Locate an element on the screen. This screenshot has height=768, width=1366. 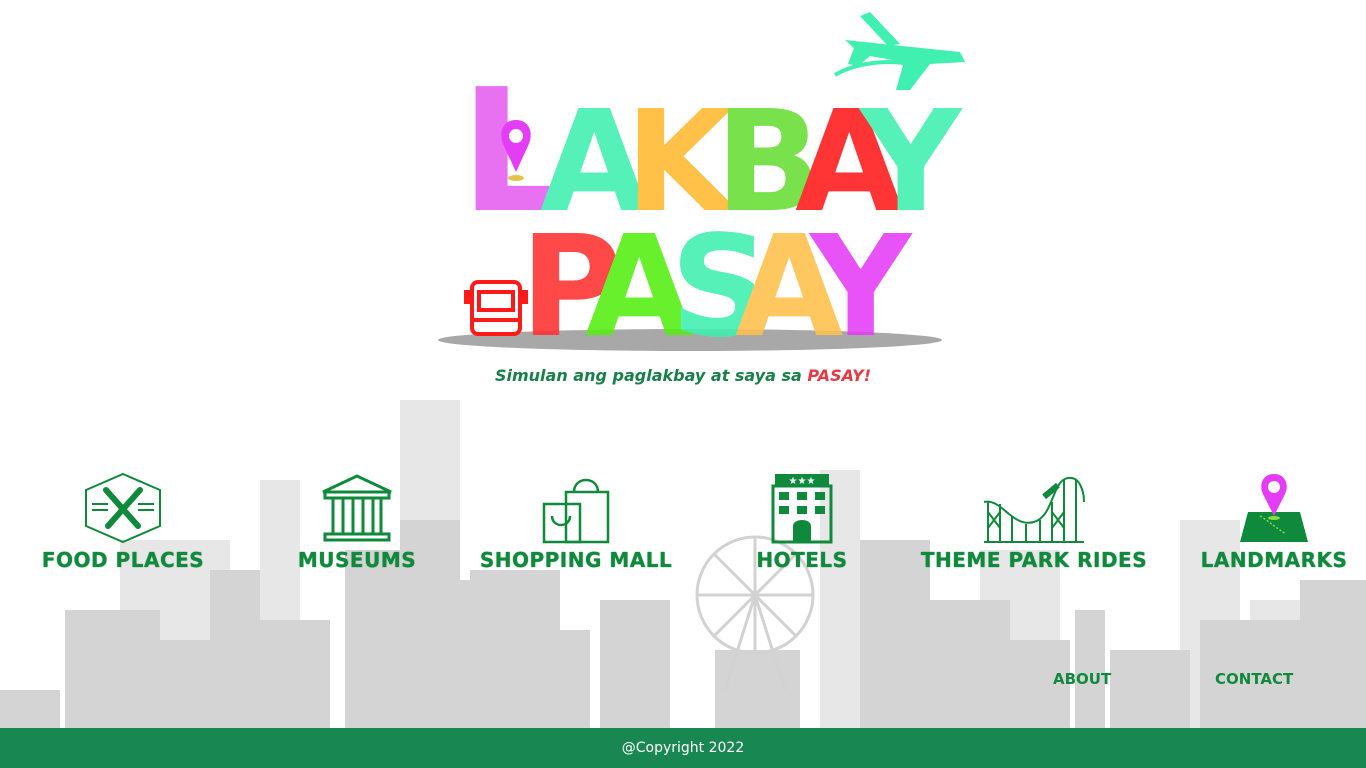
museum-icon is located at coordinates (357, 507).